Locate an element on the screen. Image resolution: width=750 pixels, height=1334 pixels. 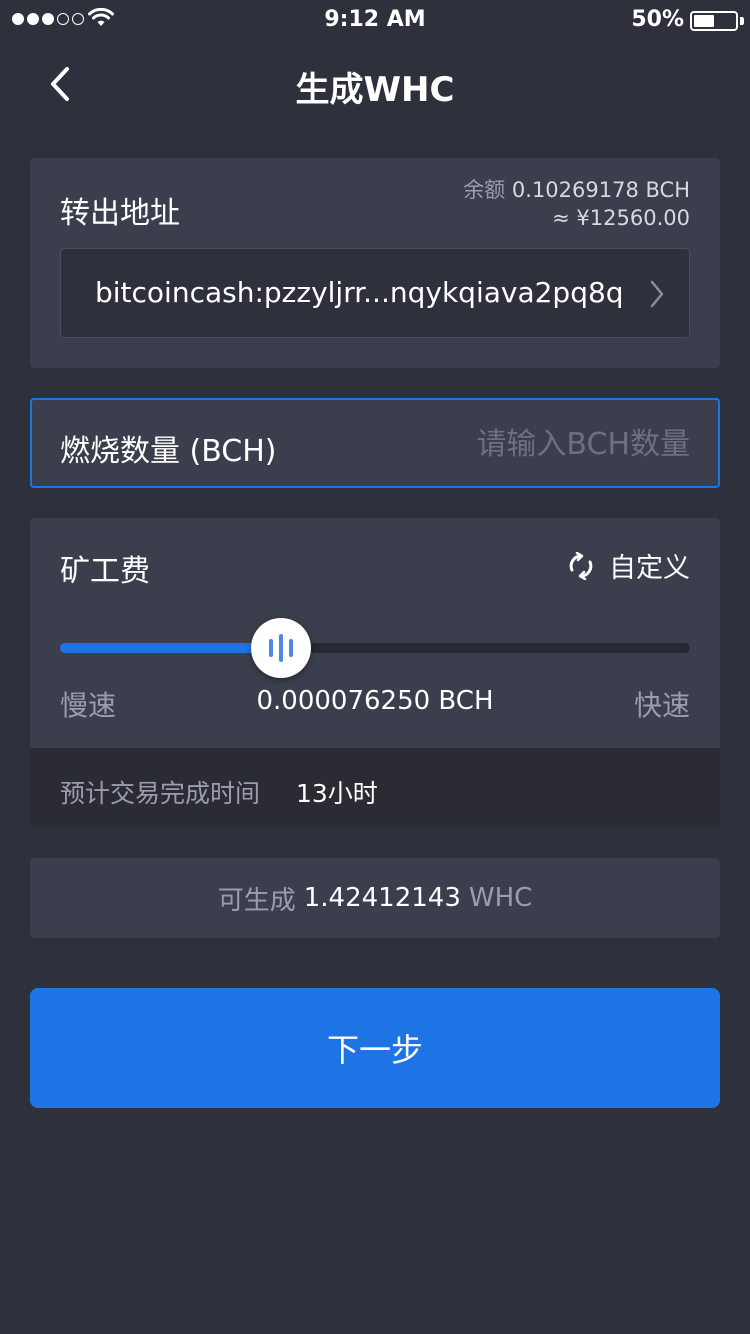
balance-info: 余额 0.10269178 BCH ≈ ¥12560.00 is located at coordinates (576, 204).